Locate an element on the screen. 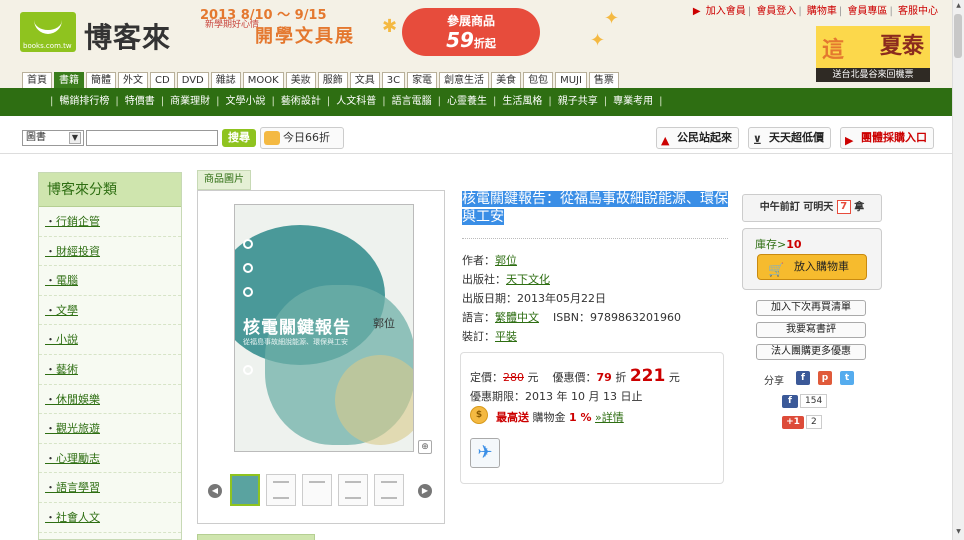  today-discount-label: 今日66折 is located at coordinates (306, 137).